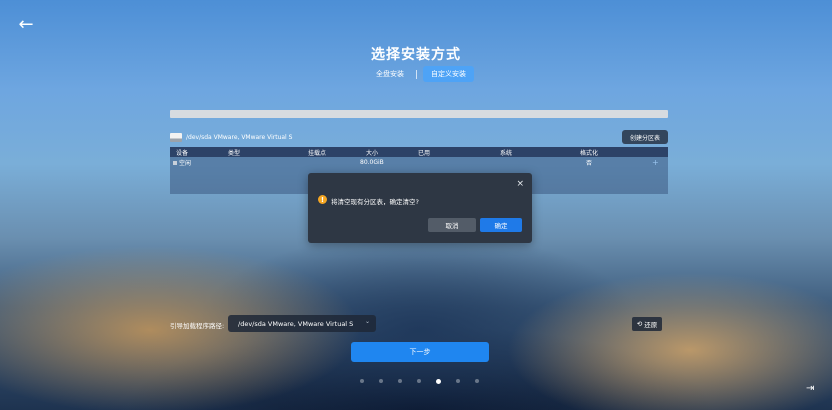  What do you see at coordinates (589, 153) in the screenshot?
I see `header-format: 格式化` at bounding box center [589, 153].